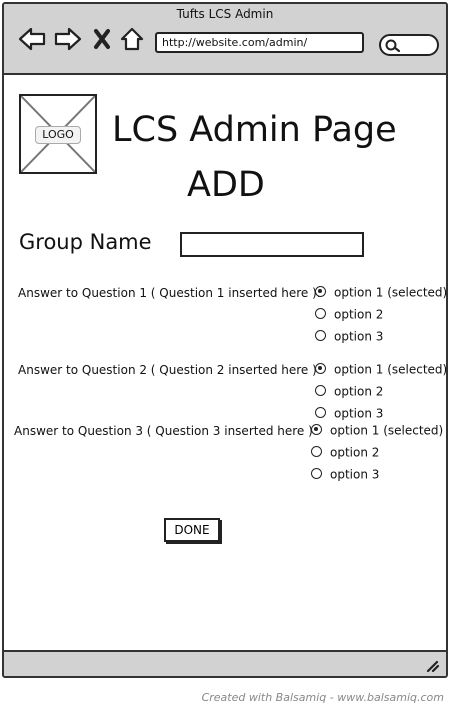  Describe the element at coordinates (132, 39) in the screenshot. I see `home-icon` at that location.